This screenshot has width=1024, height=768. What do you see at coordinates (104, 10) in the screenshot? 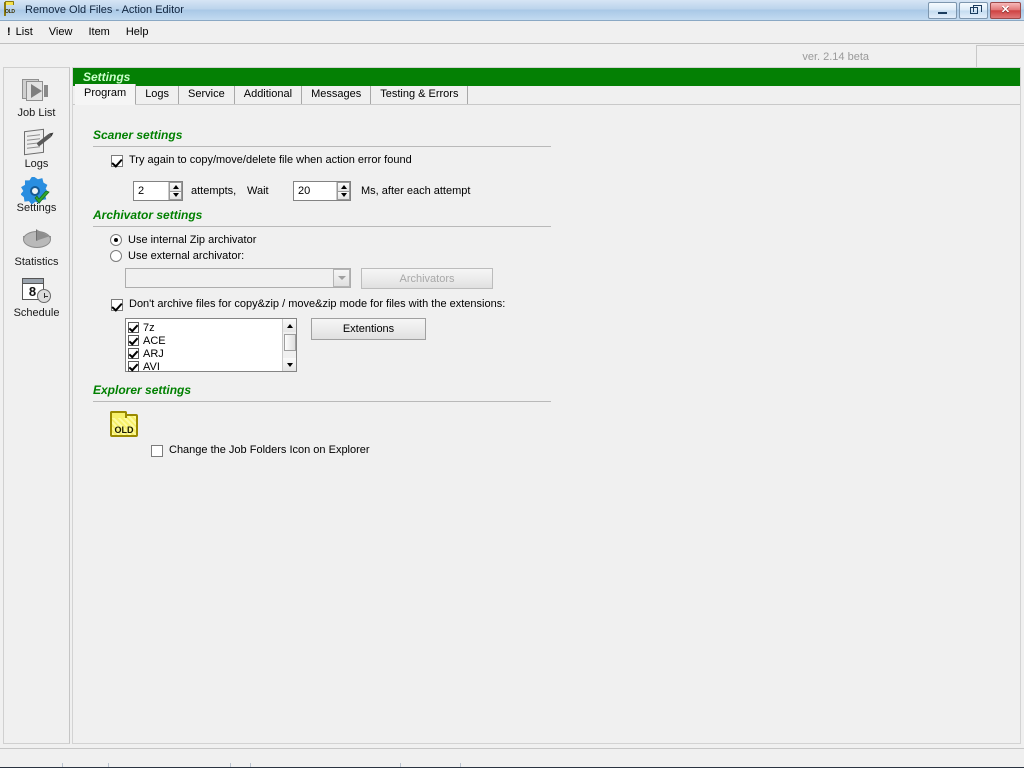
I see `window-title: Remove Old Files - Action Editor` at bounding box center [104, 10].